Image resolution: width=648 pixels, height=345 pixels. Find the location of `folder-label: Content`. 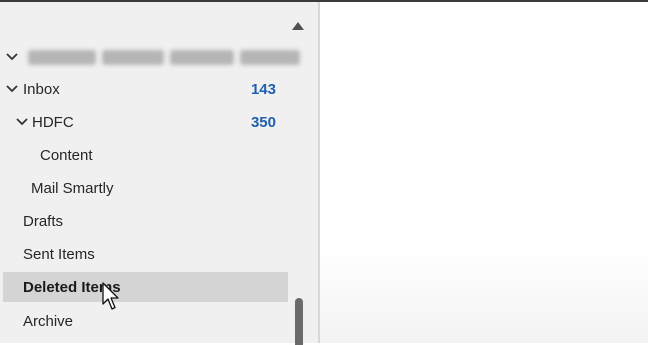

folder-label: Content is located at coordinates (66, 155).